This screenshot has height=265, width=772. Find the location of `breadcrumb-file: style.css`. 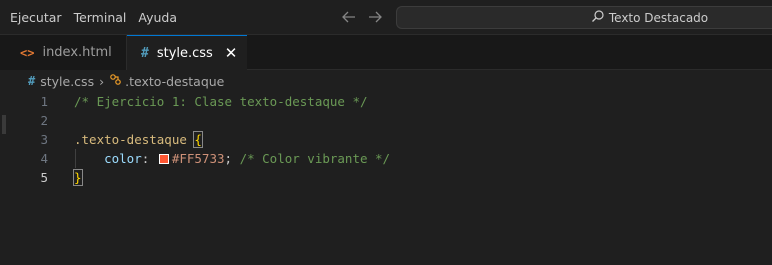

breadcrumb-file: style.css is located at coordinates (67, 81).